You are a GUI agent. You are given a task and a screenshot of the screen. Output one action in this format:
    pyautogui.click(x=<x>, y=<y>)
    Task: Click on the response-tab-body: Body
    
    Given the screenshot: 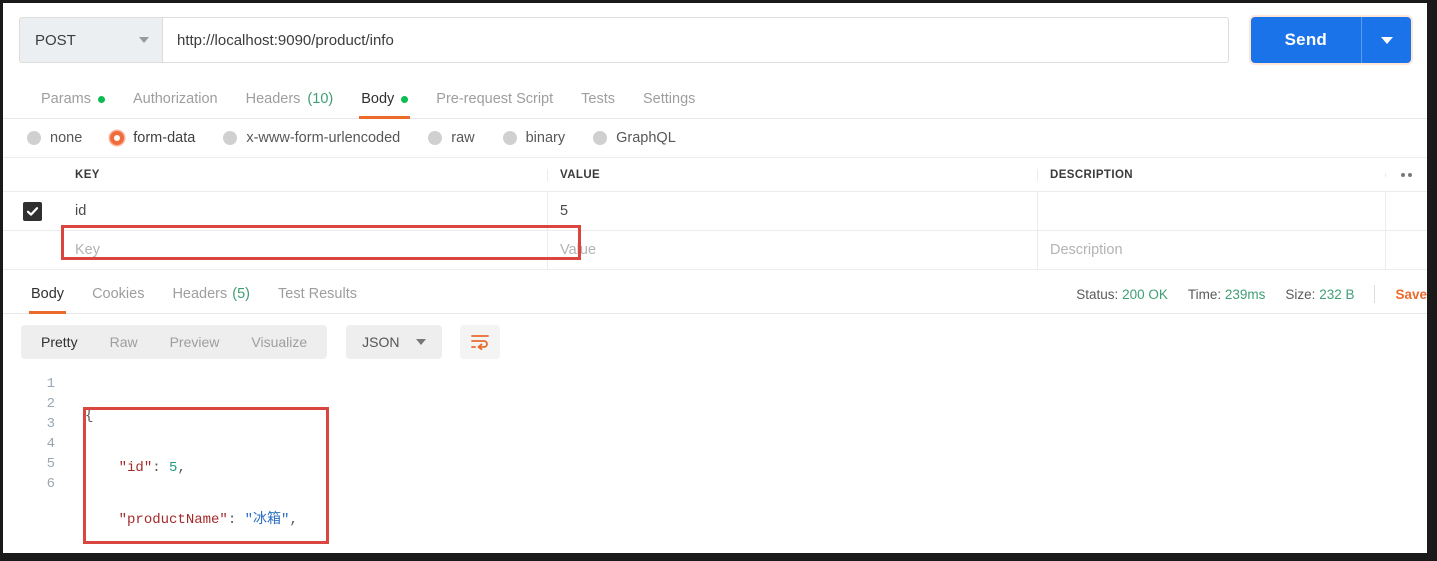 What is the action you would take?
    pyautogui.click(x=47, y=300)
    